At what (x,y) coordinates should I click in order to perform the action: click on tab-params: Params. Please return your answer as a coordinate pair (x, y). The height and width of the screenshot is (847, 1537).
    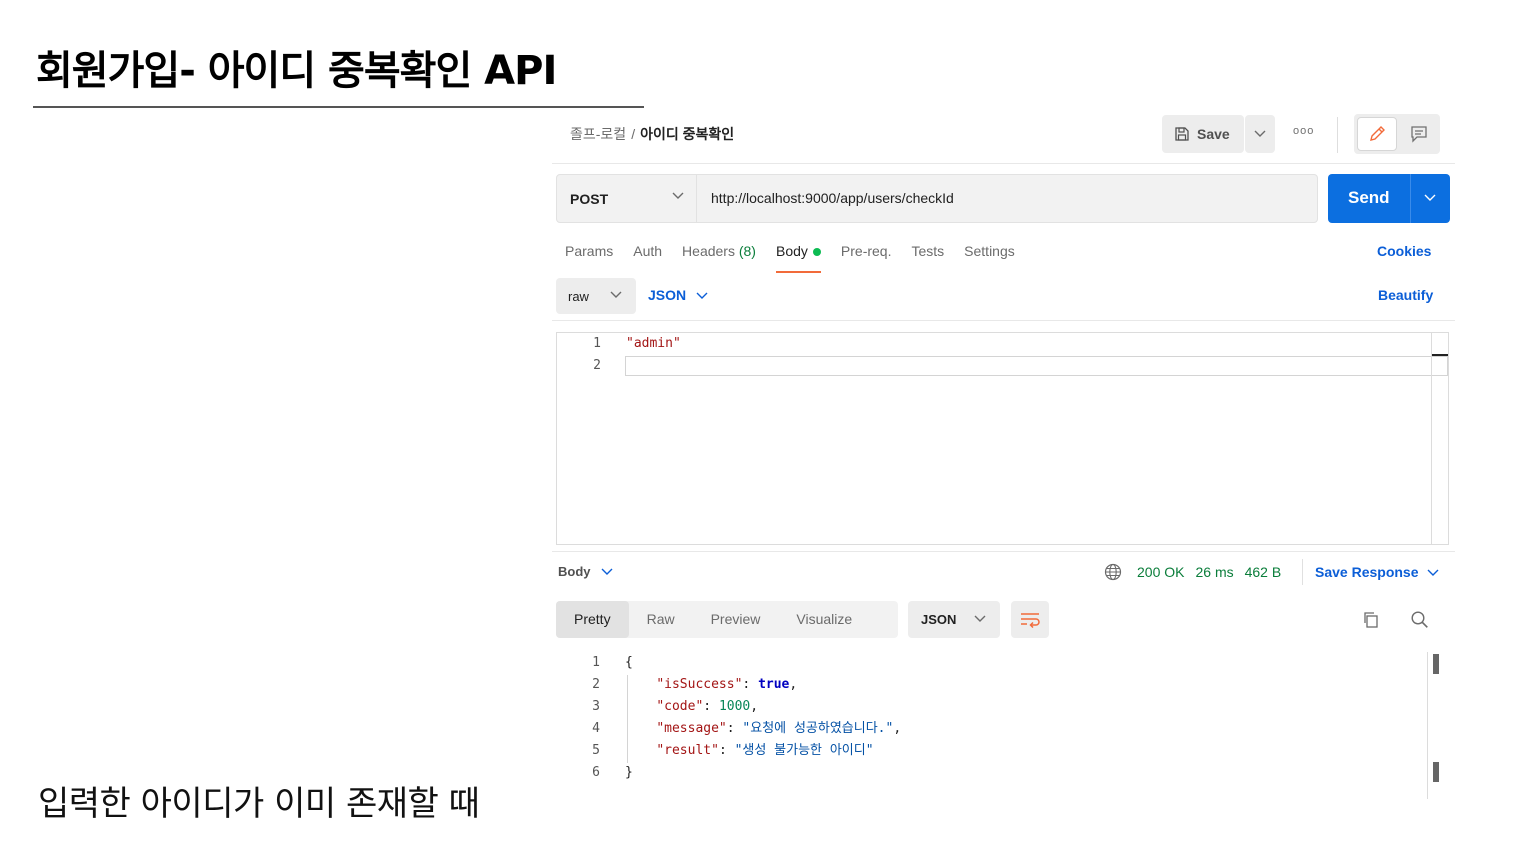
    Looking at the image, I should click on (589, 255).